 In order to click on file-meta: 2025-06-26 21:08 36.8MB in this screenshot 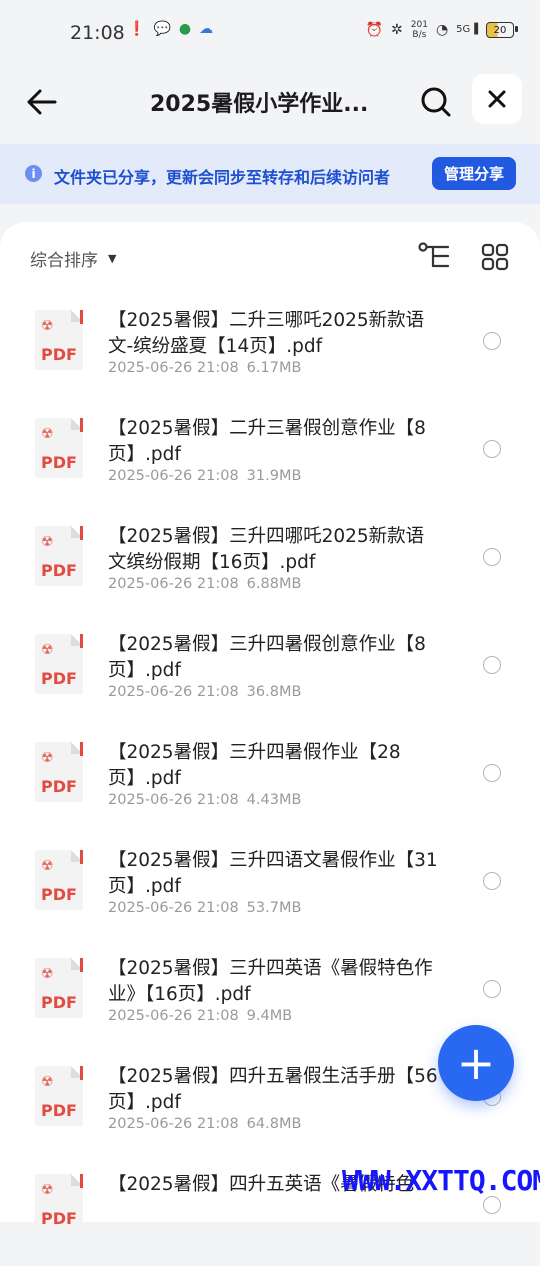, I will do `click(204, 692)`.